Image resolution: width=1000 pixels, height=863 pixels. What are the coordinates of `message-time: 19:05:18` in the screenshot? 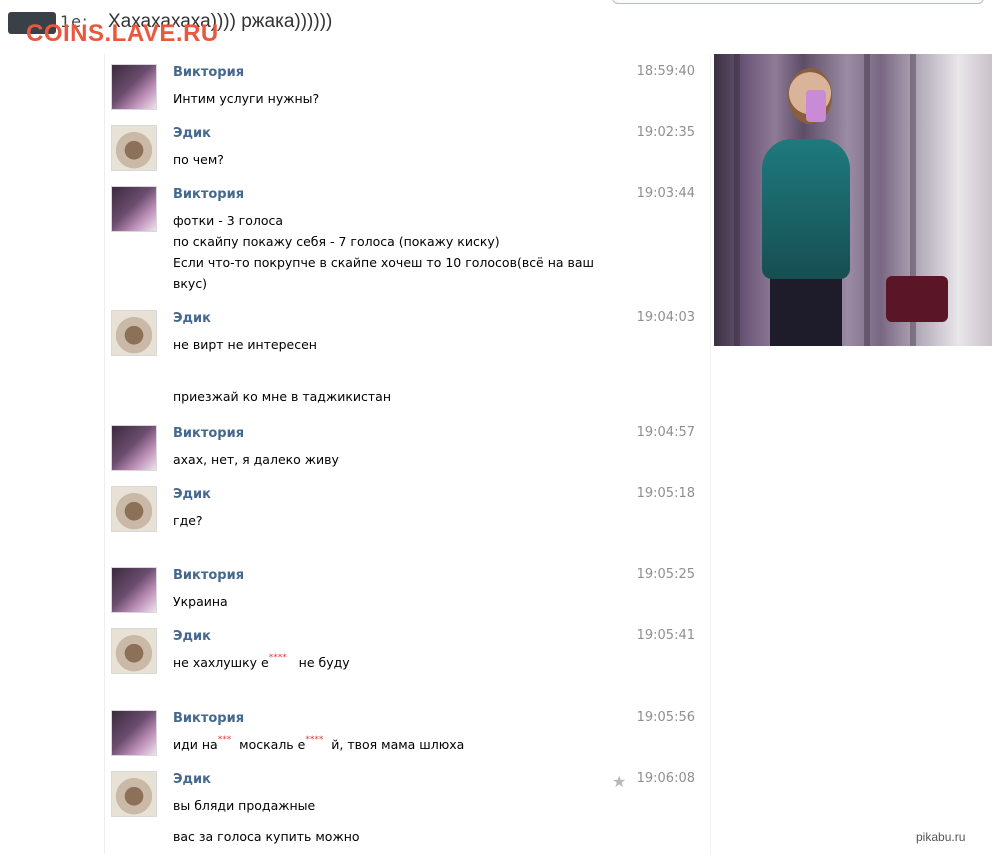 It's located at (665, 493).